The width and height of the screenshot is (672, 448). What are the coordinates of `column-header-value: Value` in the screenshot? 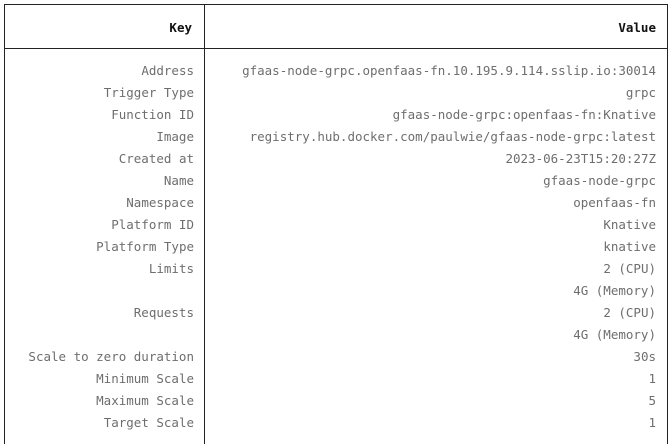 It's located at (637, 27).